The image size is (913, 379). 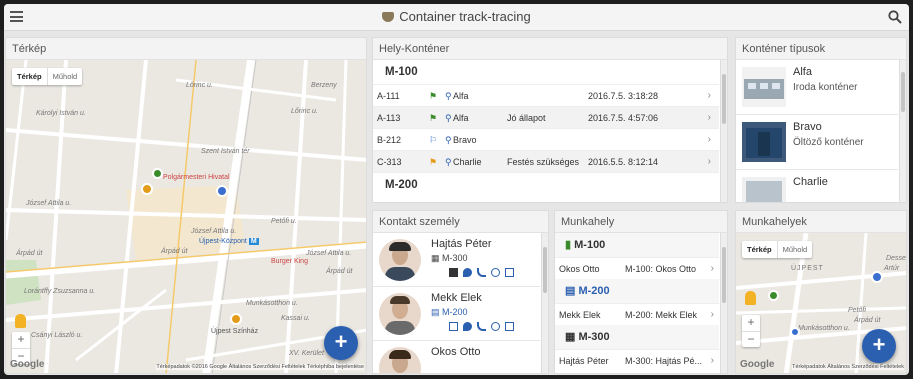 I want to click on worksite-icon, so click(x=453, y=272).